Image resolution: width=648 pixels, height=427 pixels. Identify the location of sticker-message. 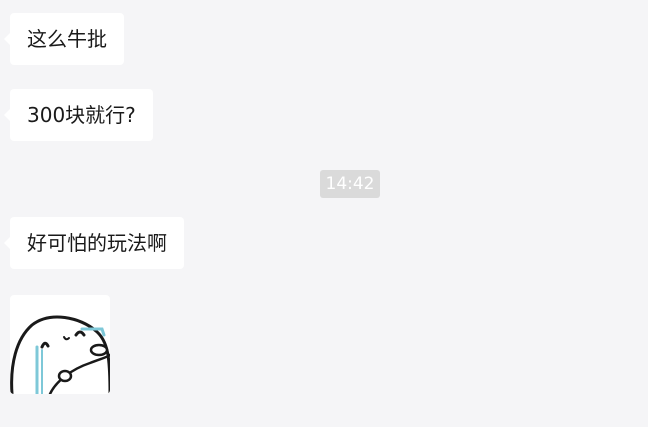
(60, 344).